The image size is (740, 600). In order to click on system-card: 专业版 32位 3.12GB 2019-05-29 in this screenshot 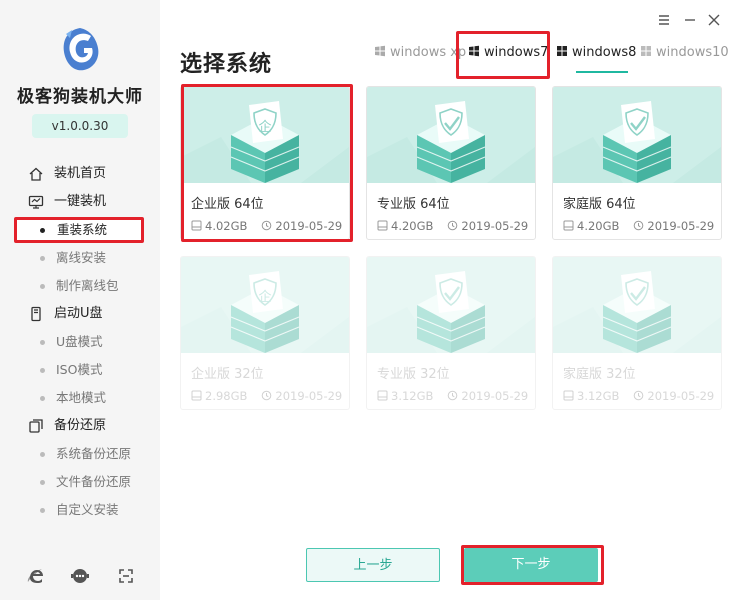, I will do `click(451, 333)`.